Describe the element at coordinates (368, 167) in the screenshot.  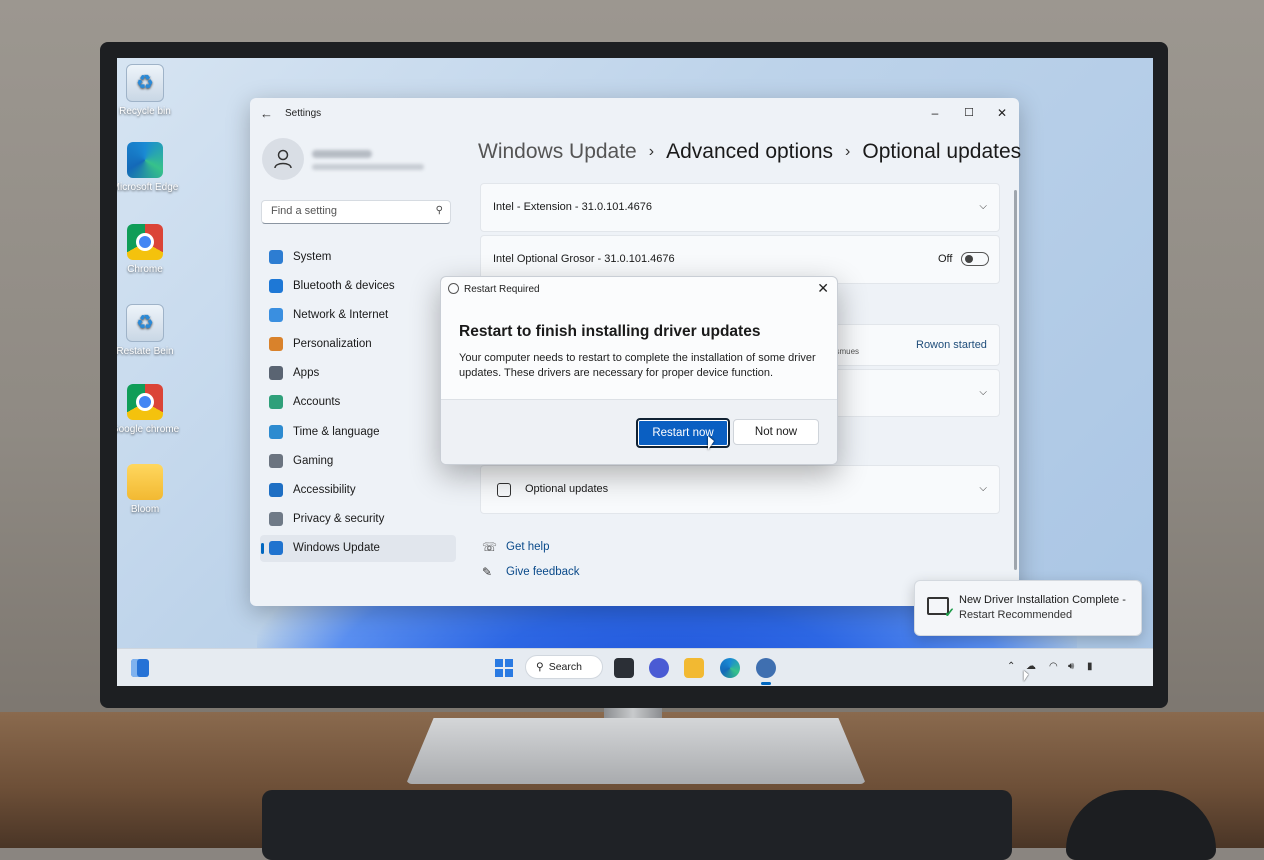
I see `profile-email-blurred` at that location.